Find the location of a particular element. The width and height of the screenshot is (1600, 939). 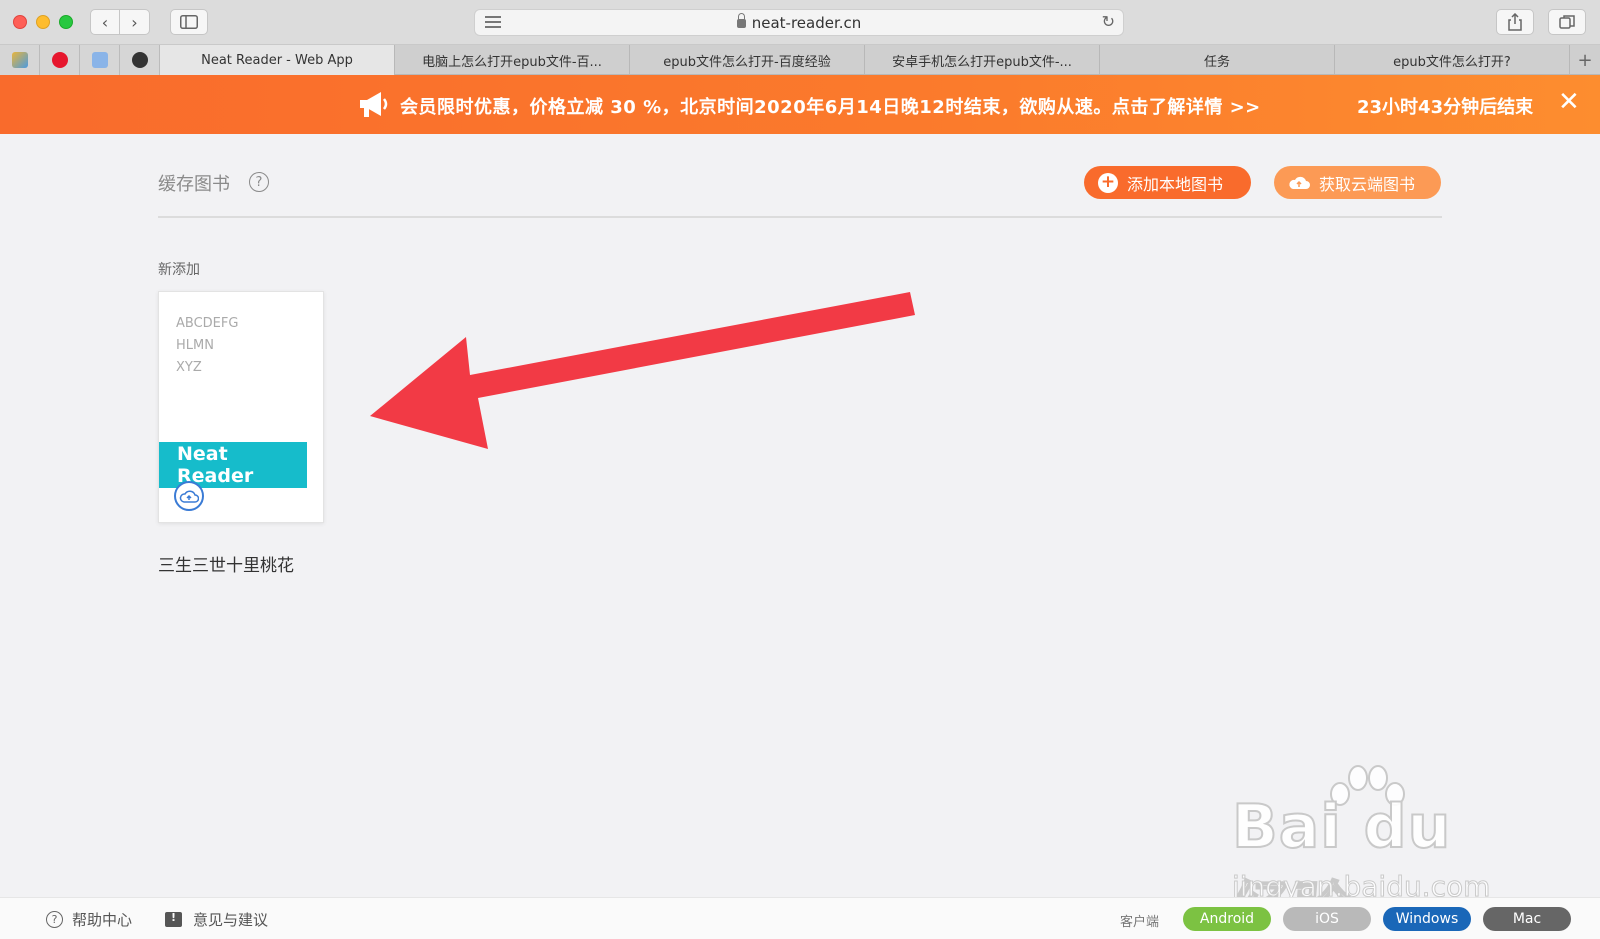

favorite-reading-list is located at coordinates (100, 60).